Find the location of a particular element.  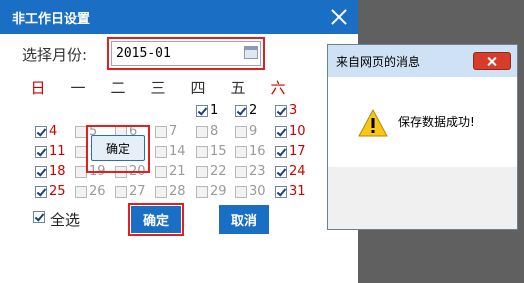

day-cell: 3 is located at coordinates (286, 109).